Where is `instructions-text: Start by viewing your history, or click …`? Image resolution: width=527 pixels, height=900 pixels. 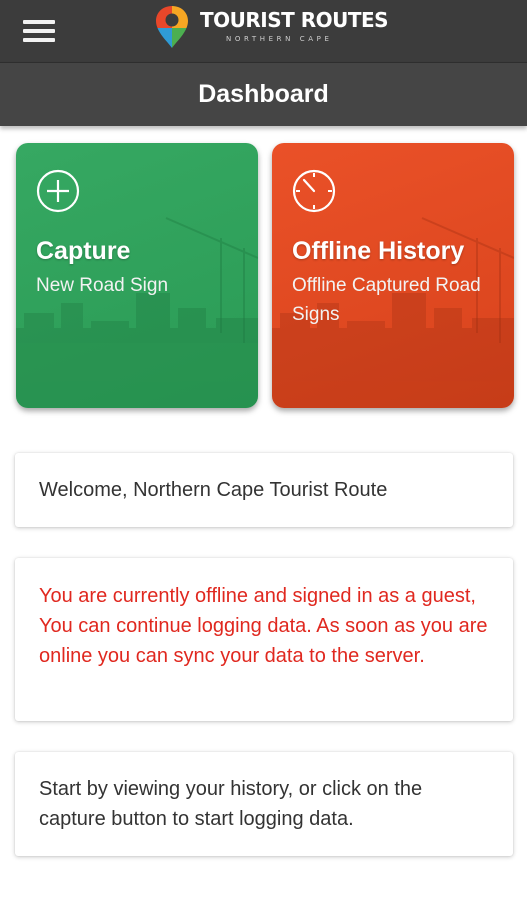 instructions-text: Start by viewing your history, or click … is located at coordinates (231, 804).